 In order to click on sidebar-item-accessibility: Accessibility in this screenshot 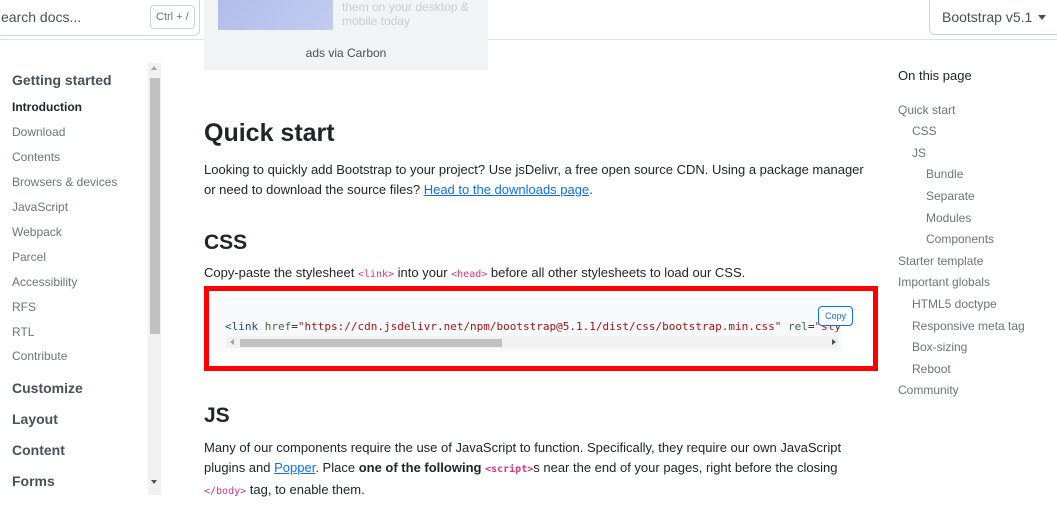, I will do `click(44, 282)`.